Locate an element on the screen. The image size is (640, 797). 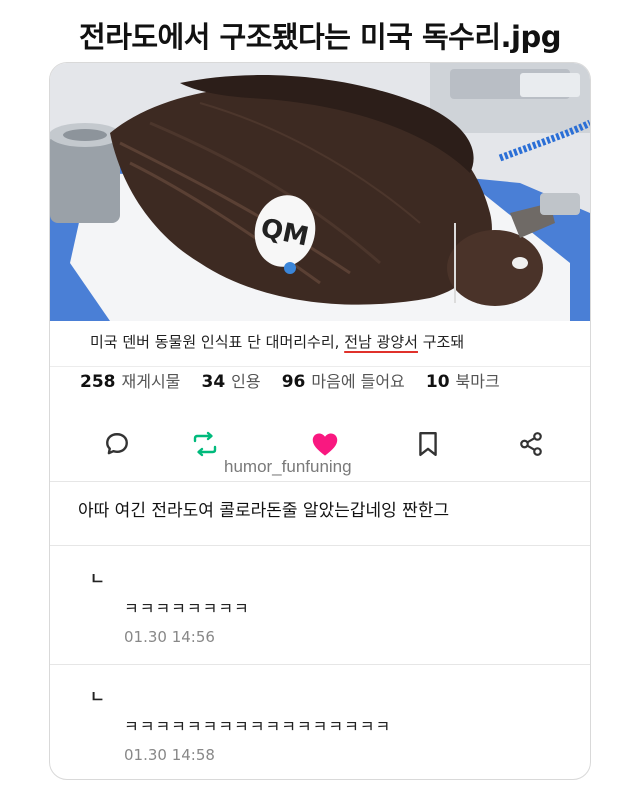
reply-button is located at coordinates (117, 444).